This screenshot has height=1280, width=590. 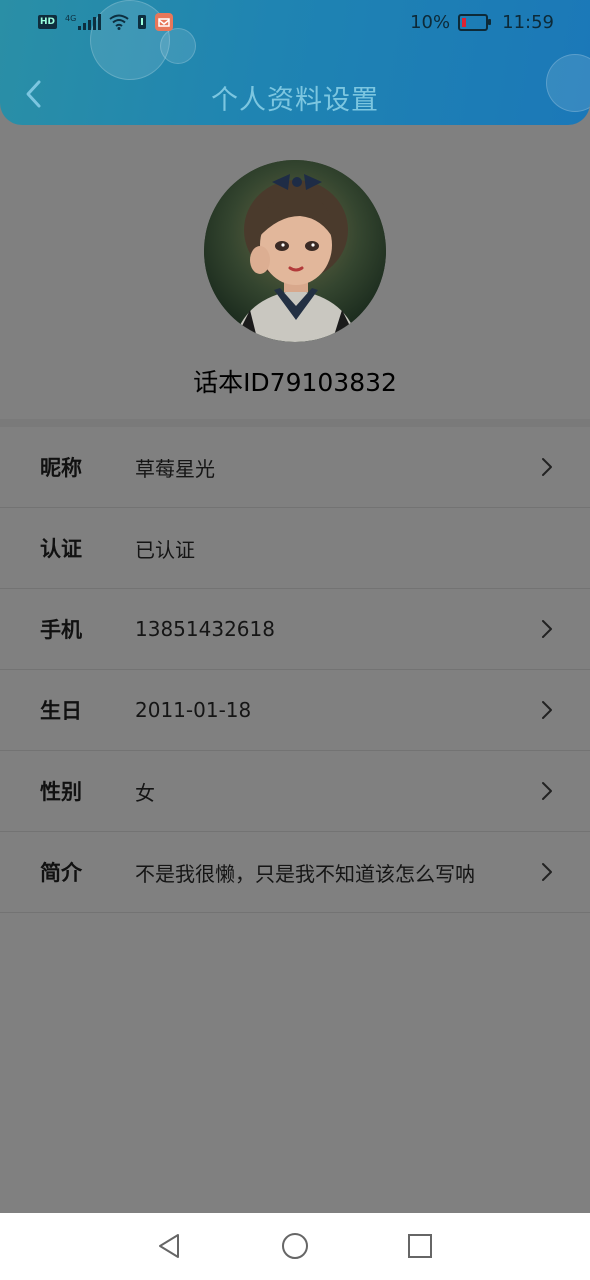 What do you see at coordinates (61, 630) in the screenshot?
I see `field-label: 手机` at bounding box center [61, 630].